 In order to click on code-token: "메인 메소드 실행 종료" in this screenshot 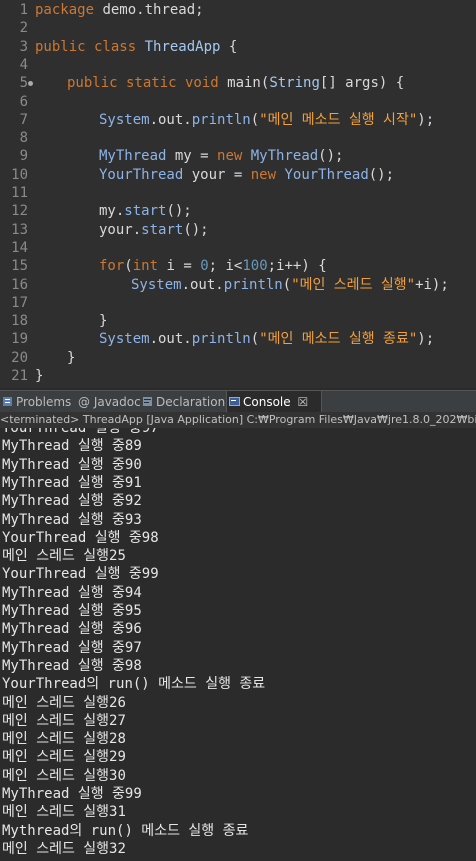, I will do `click(338, 339)`.